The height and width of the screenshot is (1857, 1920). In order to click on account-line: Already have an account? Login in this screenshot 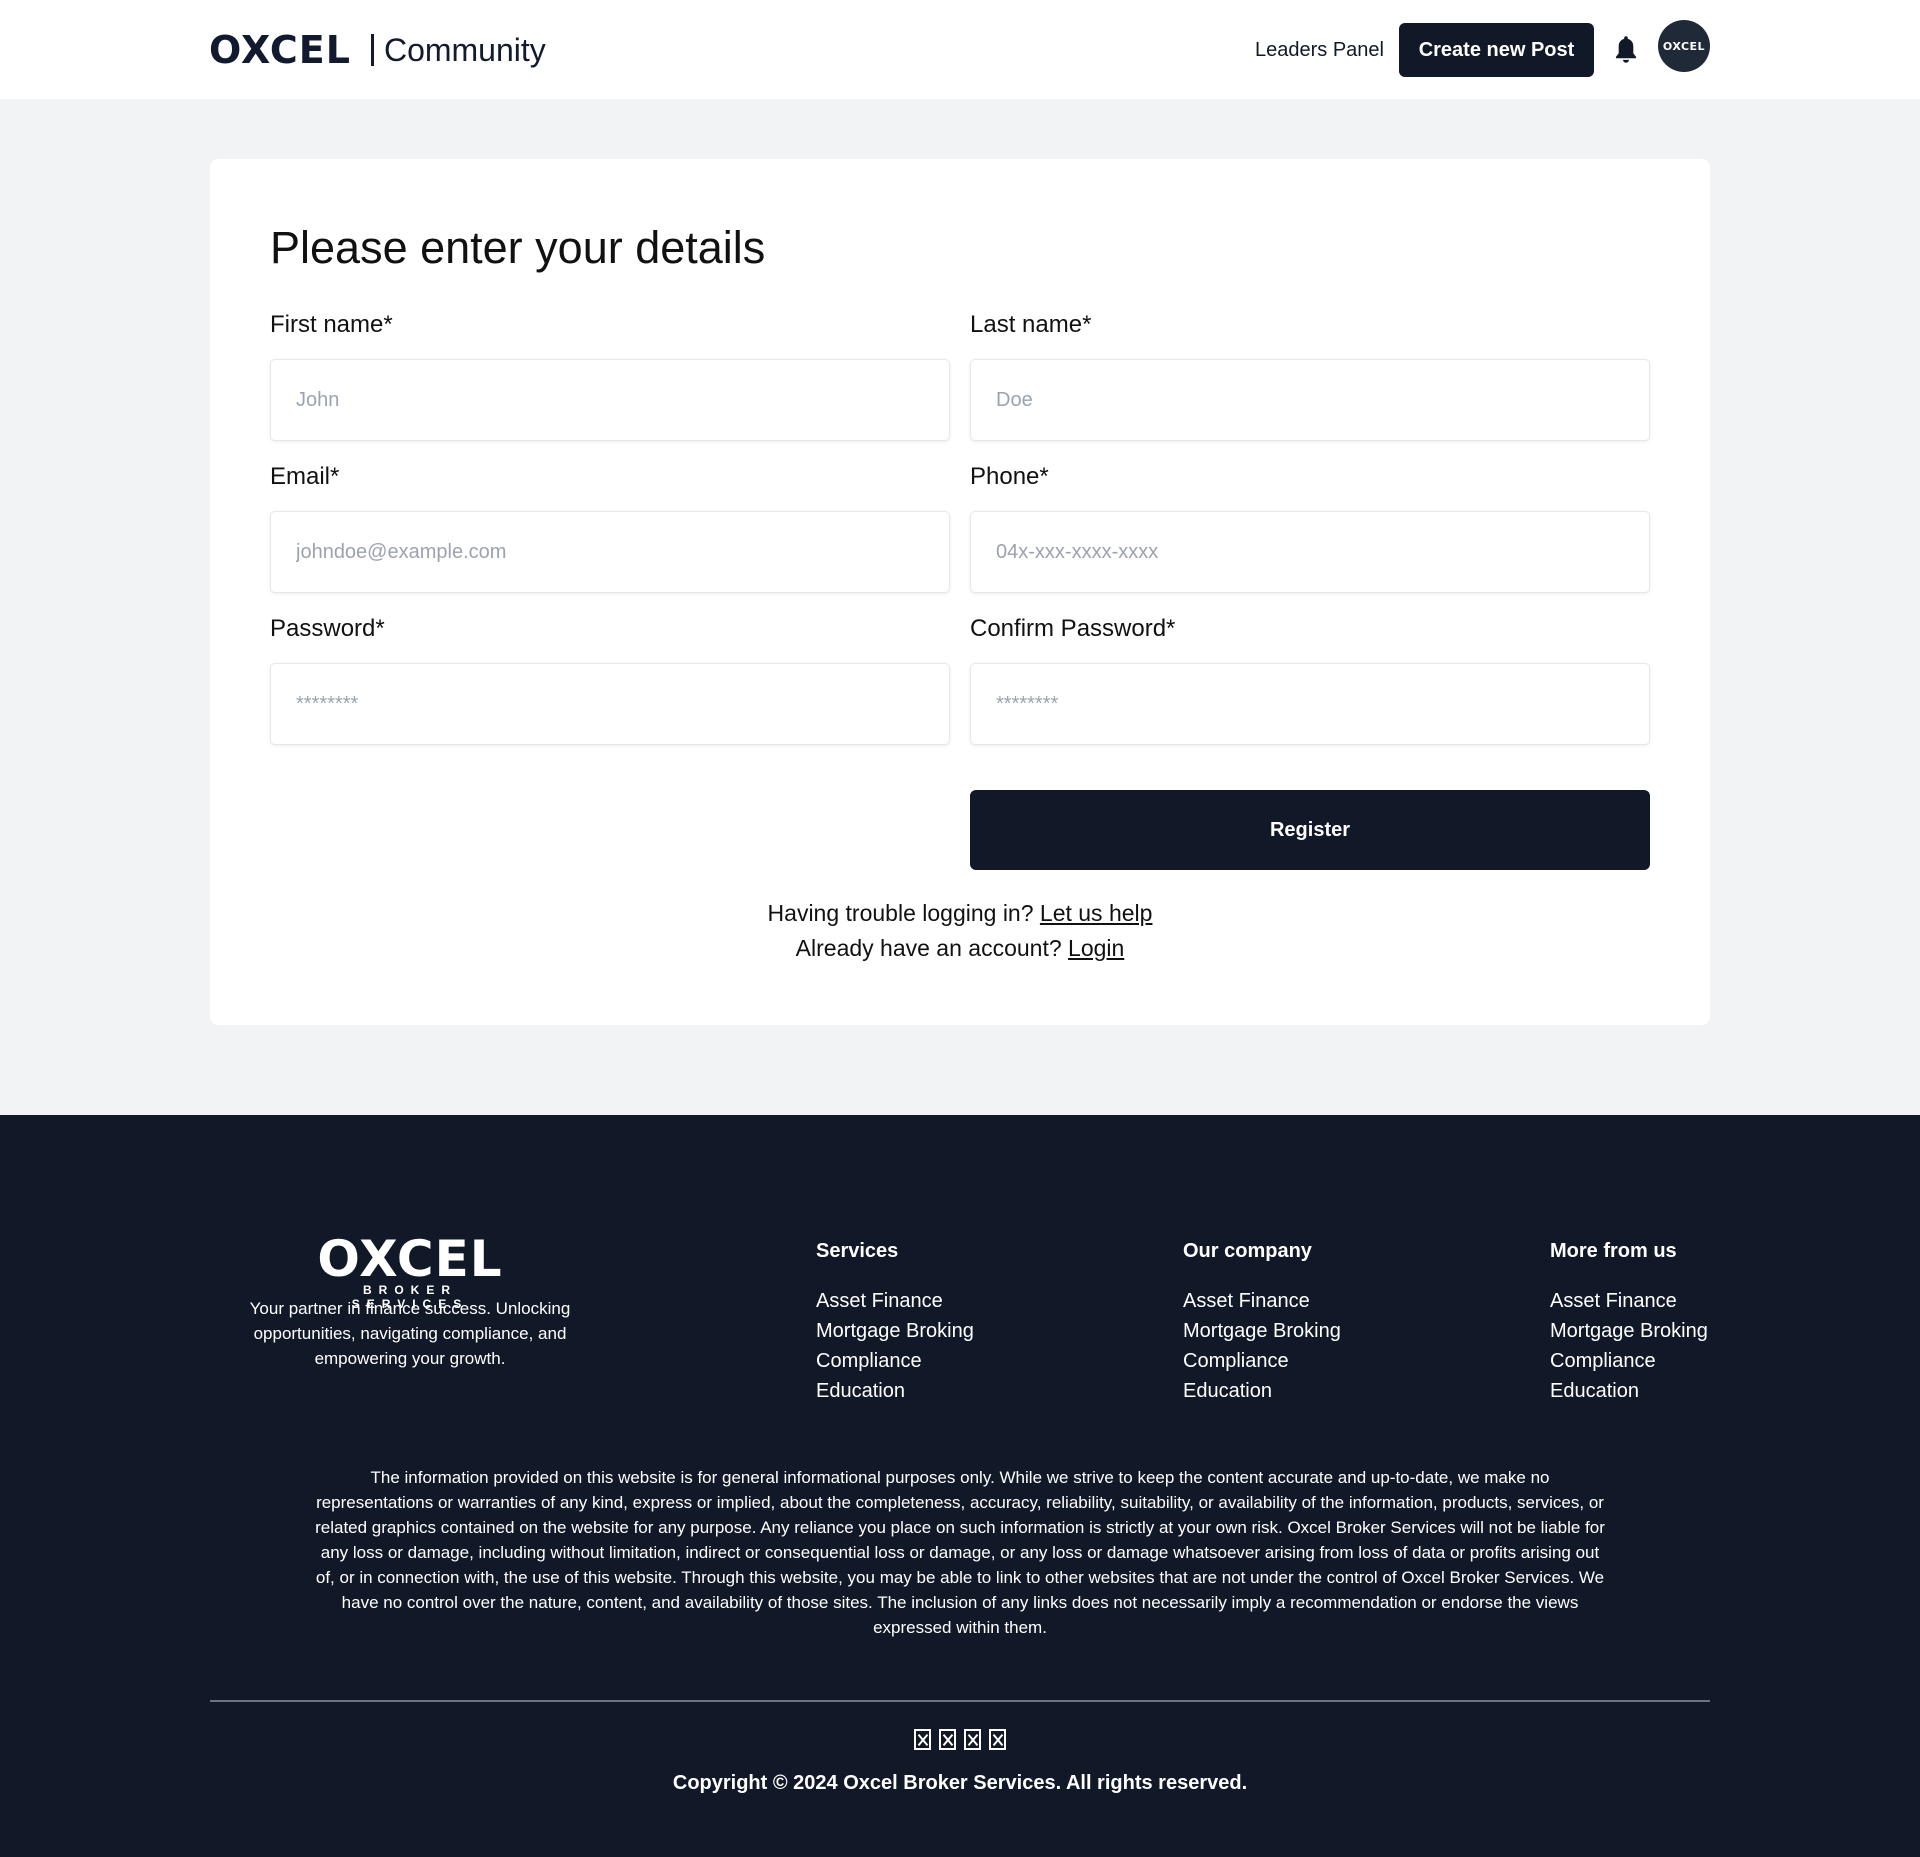, I will do `click(960, 948)`.